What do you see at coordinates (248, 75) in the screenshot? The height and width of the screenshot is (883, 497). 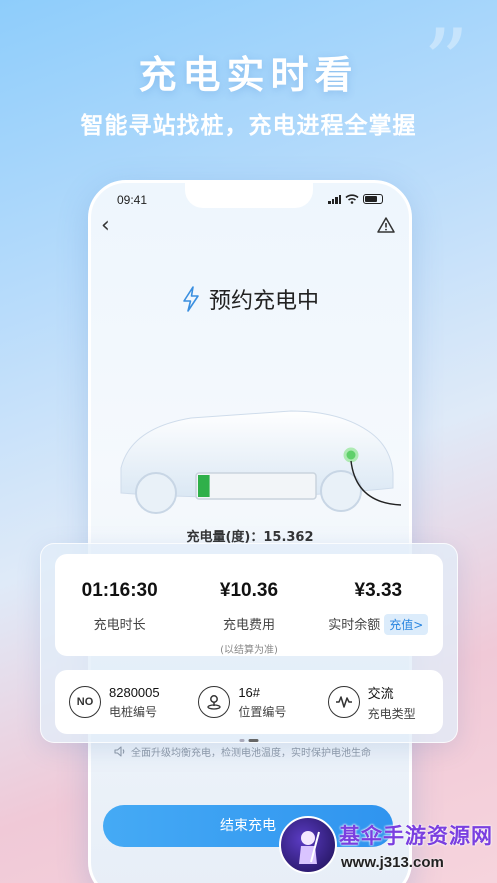 I see `hero-title: 充电实时看` at bounding box center [248, 75].